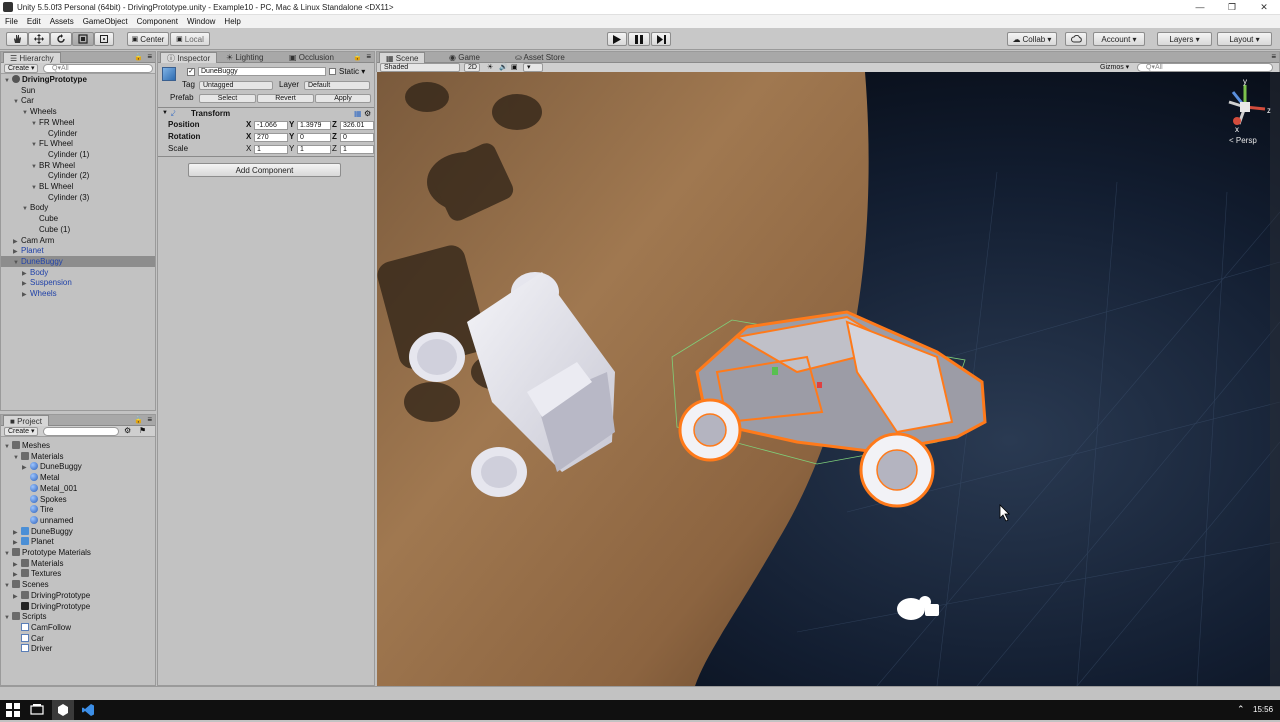 The height and width of the screenshot is (722, 1280). What do you see at coordinates (227, 98) in the screenshot?
I see `prefab-select-button: Select` at bounding box center [227, 98].